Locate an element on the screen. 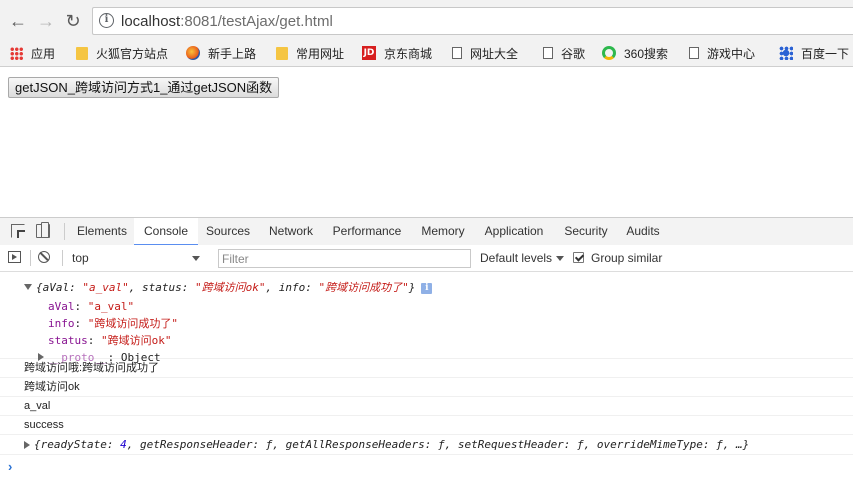 The height and width of the screenshot is (487, 853). bookmark-google: 谷歌 is located at coordinates (564, 53).